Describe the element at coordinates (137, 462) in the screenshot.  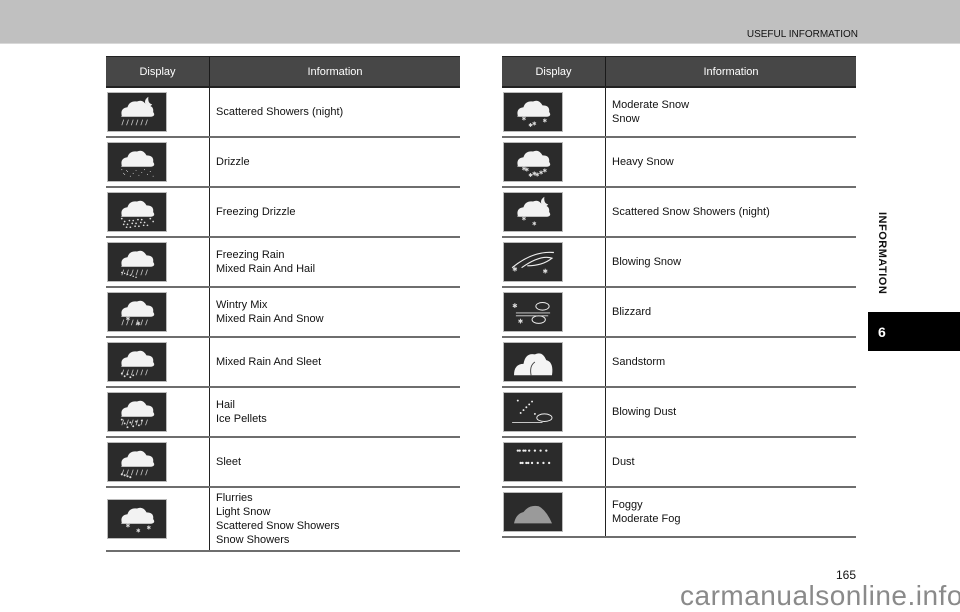
I see `sleet-icon` at that location.